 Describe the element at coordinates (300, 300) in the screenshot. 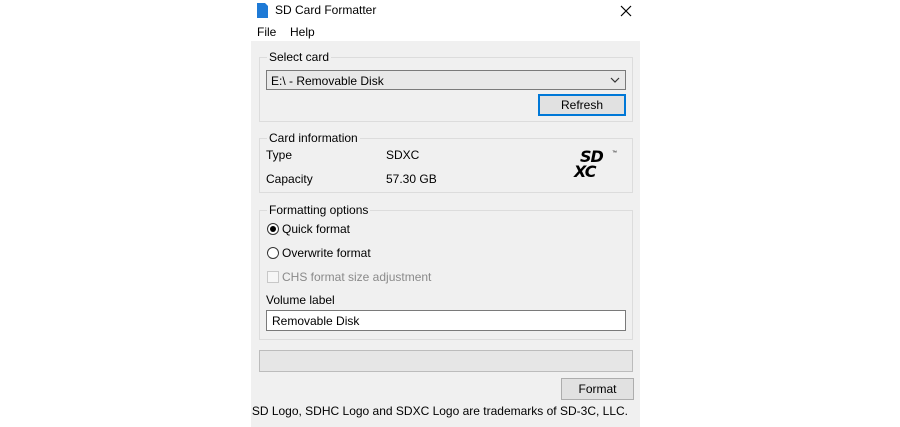

I see `volume-label-title: Volume label` at that location.